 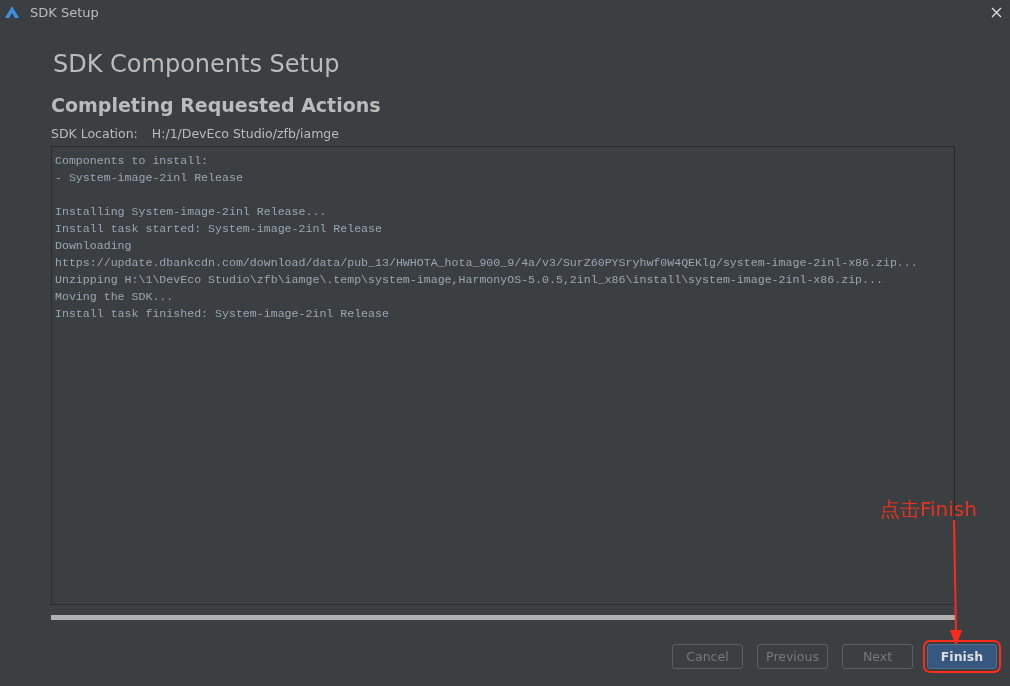 What do you see at coordinates (216, 106) in the screenshot?
I see `section-heading: Completing Requested Actions` at bounding box center [216, 106].